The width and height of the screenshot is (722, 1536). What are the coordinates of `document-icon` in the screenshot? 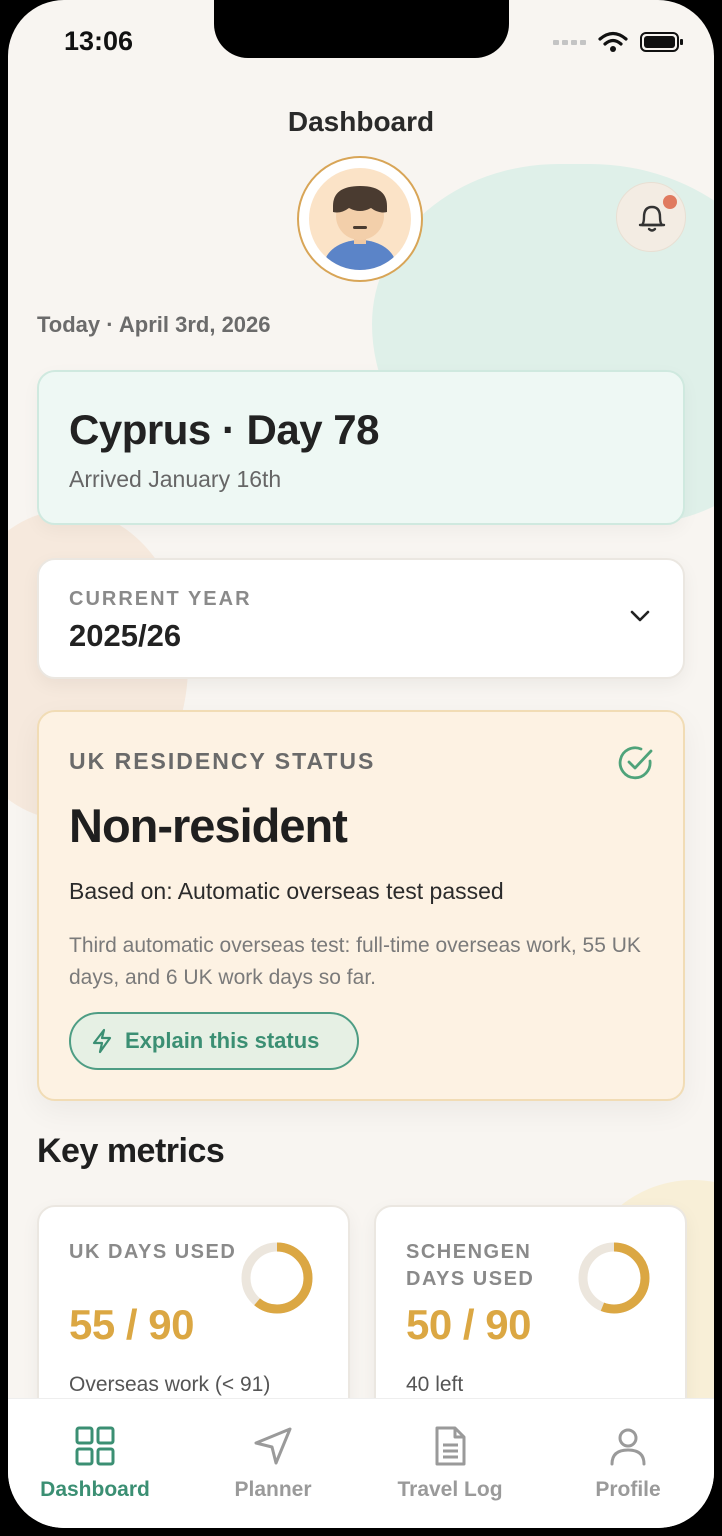 It's located at (450, 1446).